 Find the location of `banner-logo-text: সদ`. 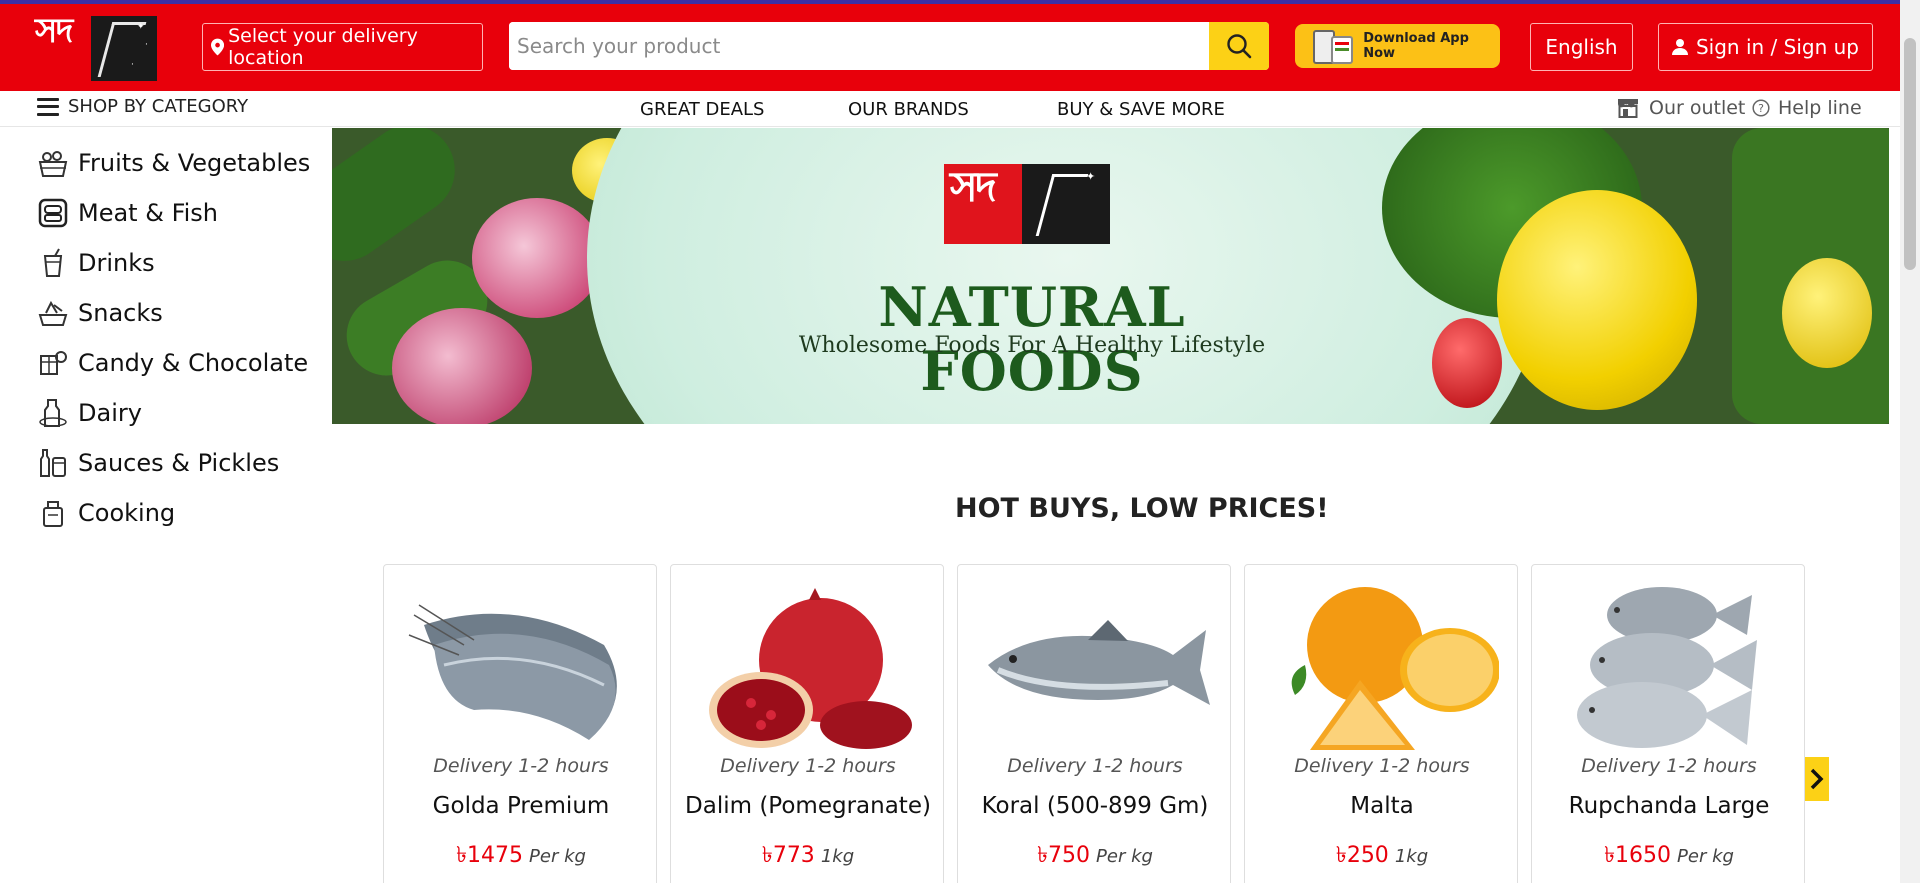

banner-logo-text: সদ is located at coordinates (973, 186).